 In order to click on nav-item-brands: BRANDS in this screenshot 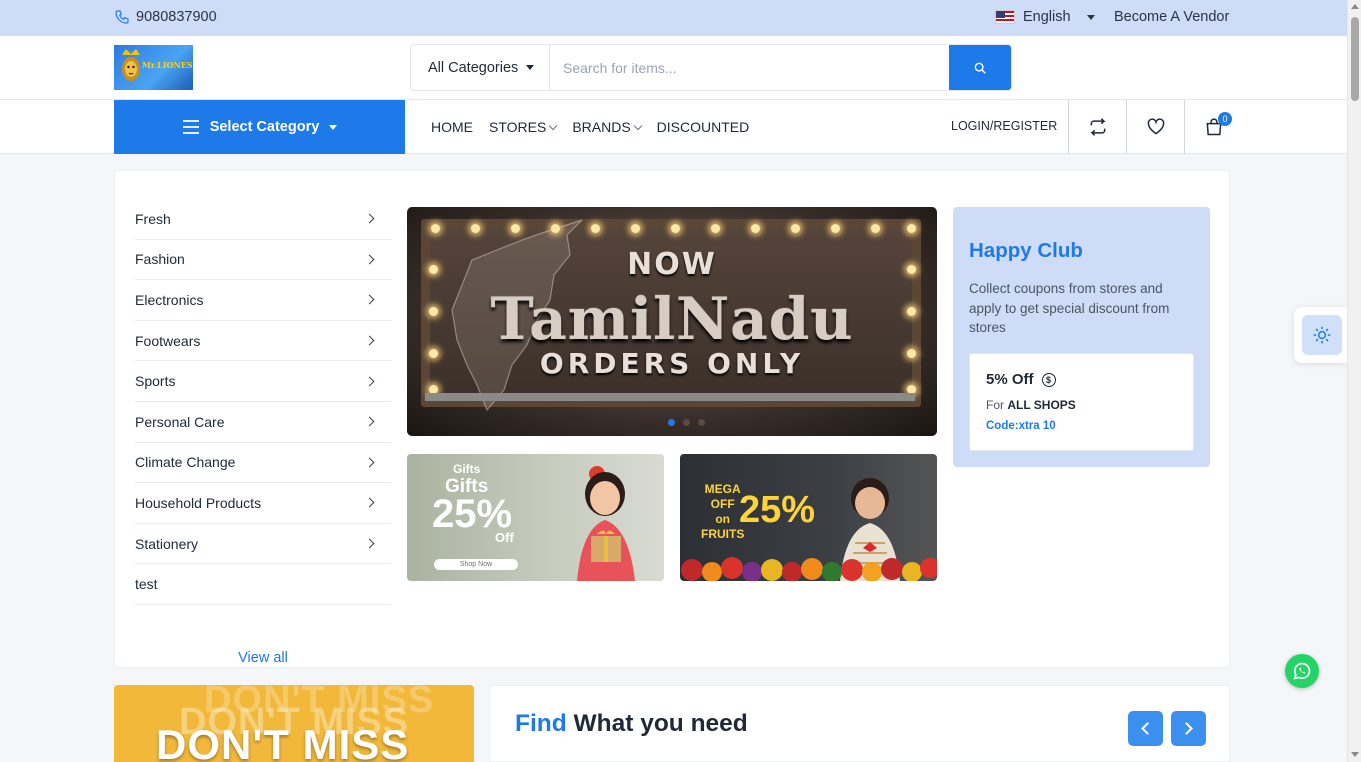, I will do `click(607, 127)`.